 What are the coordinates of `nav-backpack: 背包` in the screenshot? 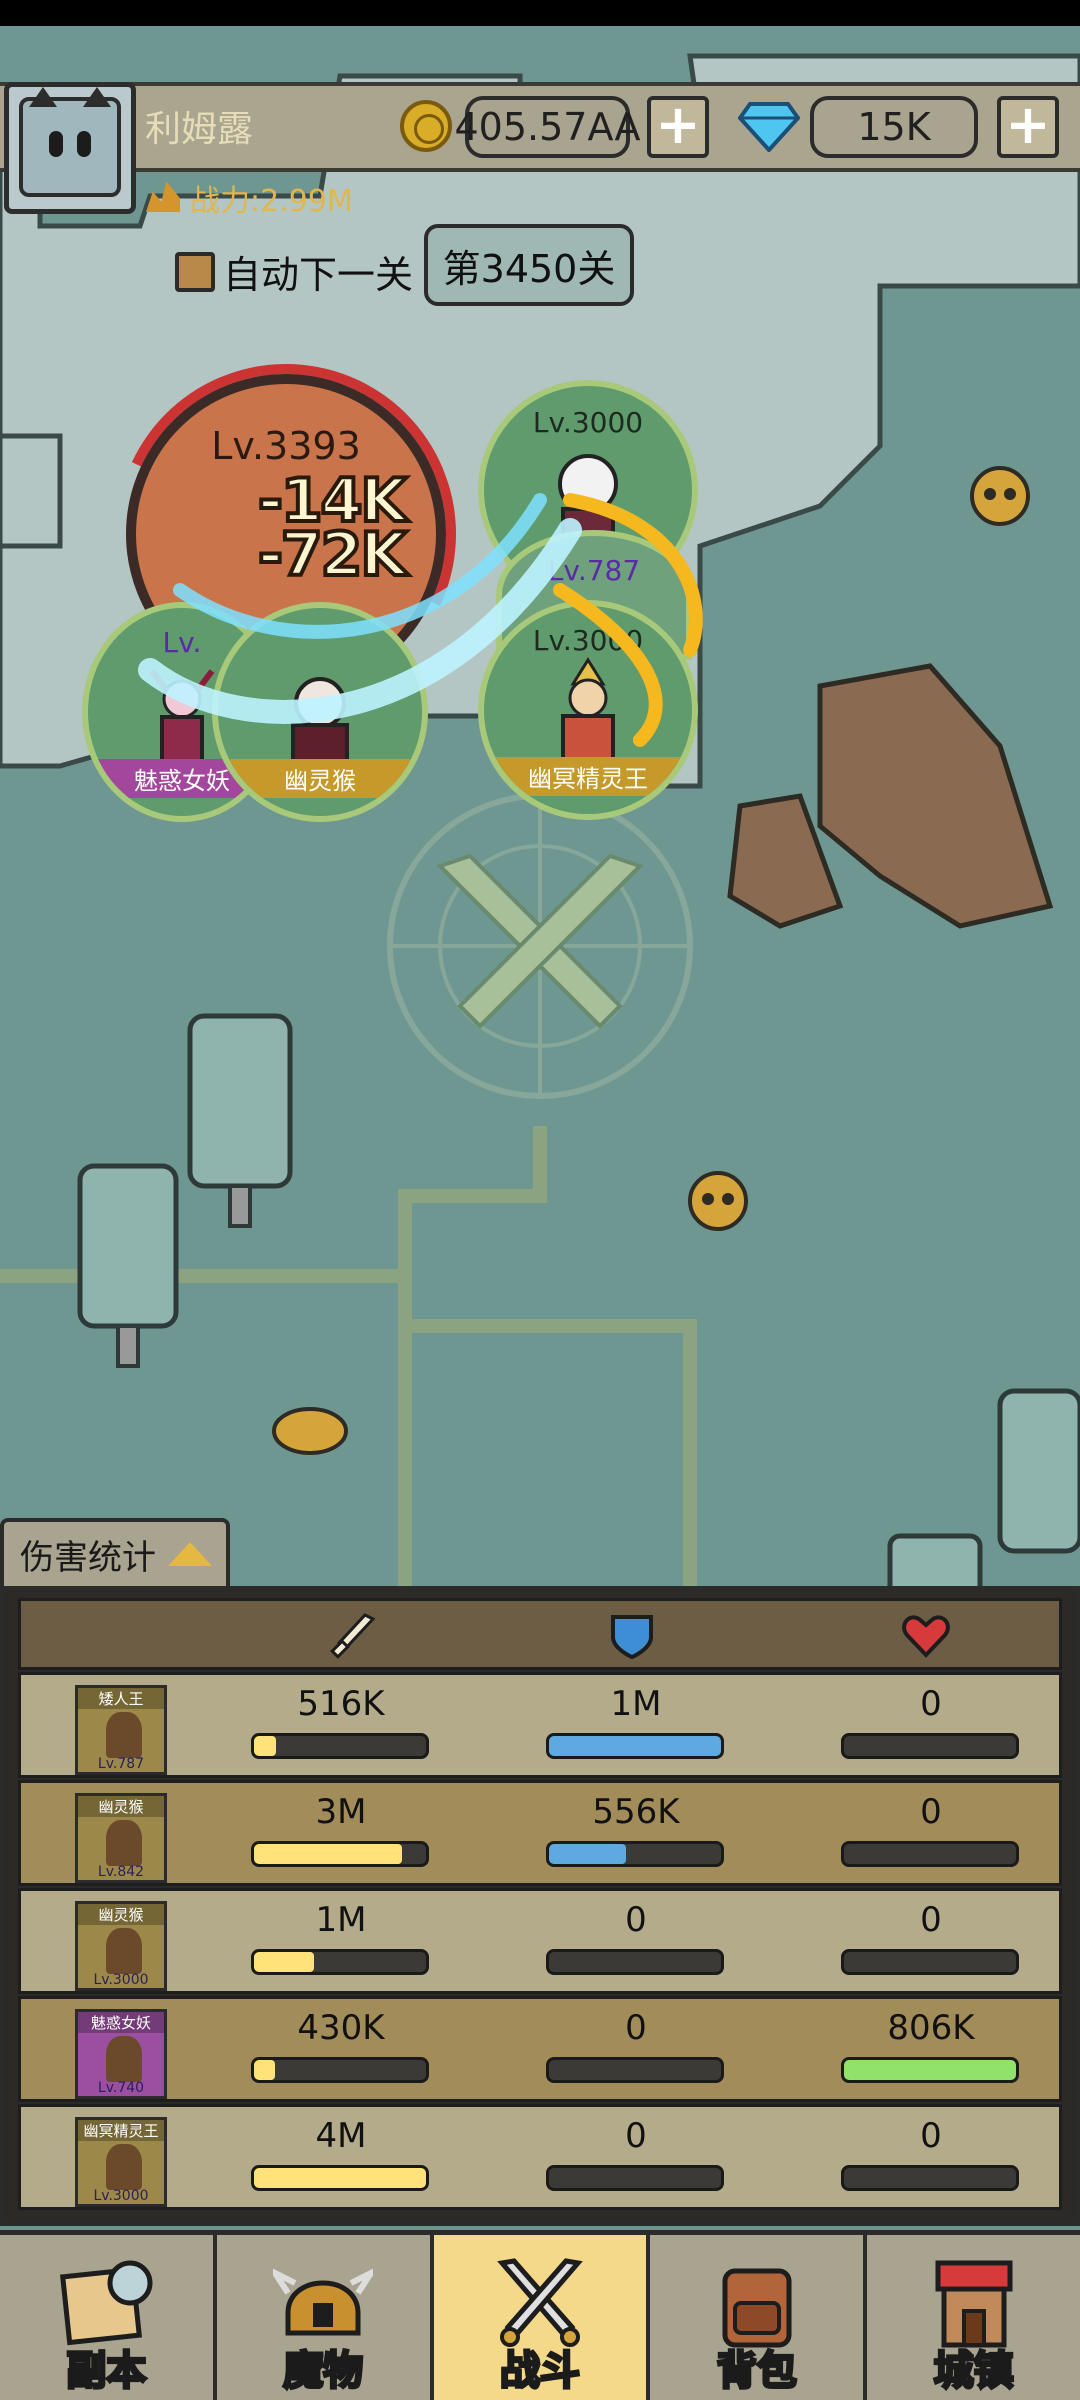 It's located at (759, 2317).